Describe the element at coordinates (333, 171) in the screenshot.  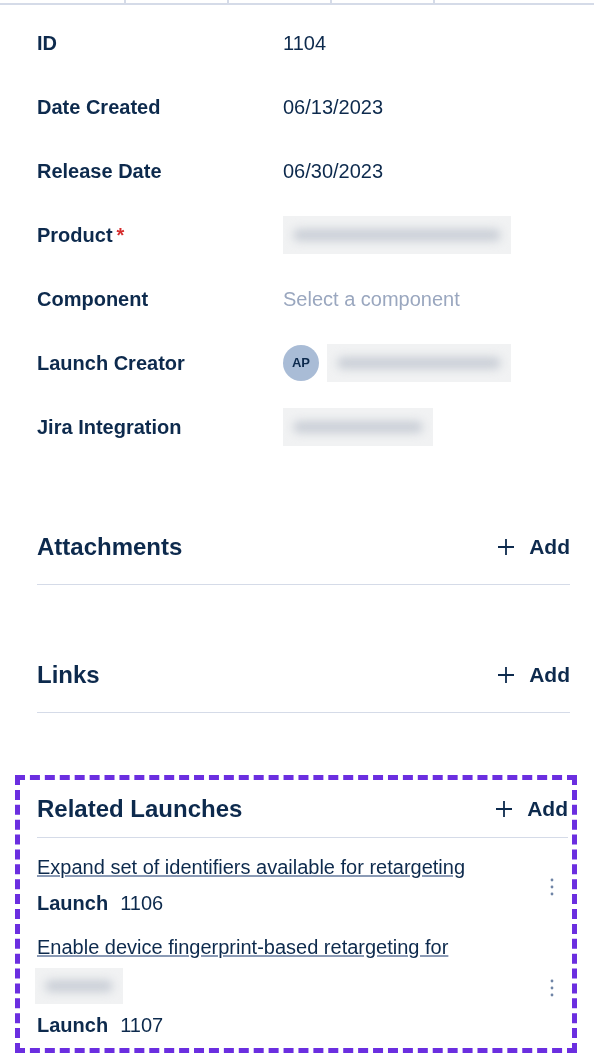
I see `field-value: 06/30/2023` at that location.